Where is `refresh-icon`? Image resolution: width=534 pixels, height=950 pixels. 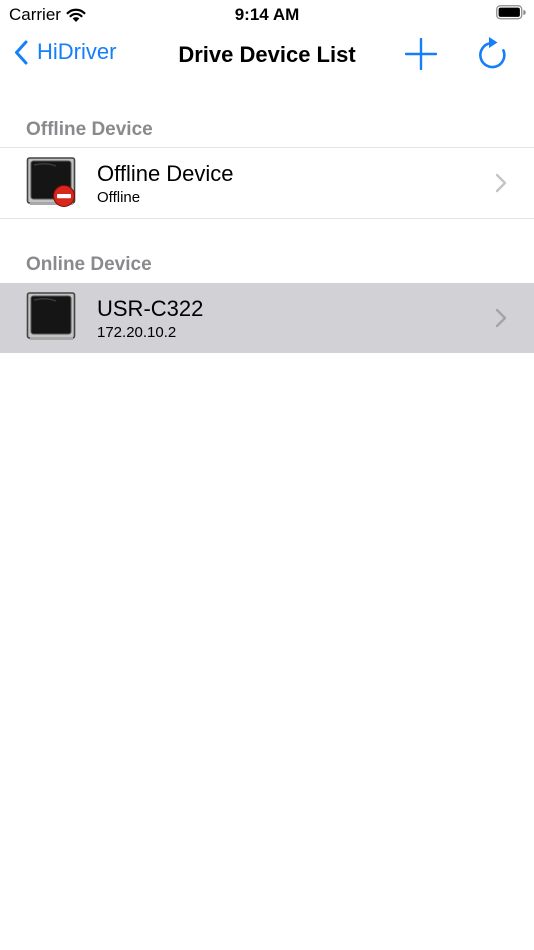
refresh-icon is located at coordinates (492, 53).